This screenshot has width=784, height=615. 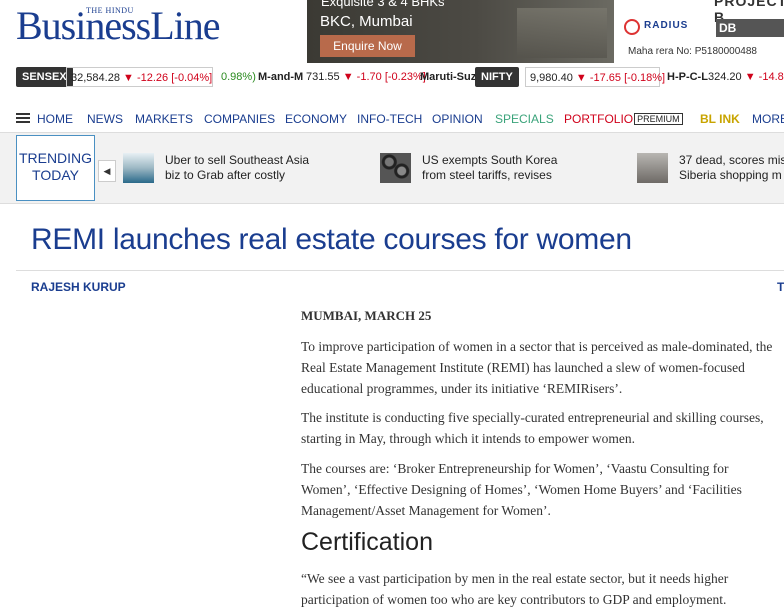 I want to click on ad-location: BKC, Mumbai, so click(x=366, y=21).